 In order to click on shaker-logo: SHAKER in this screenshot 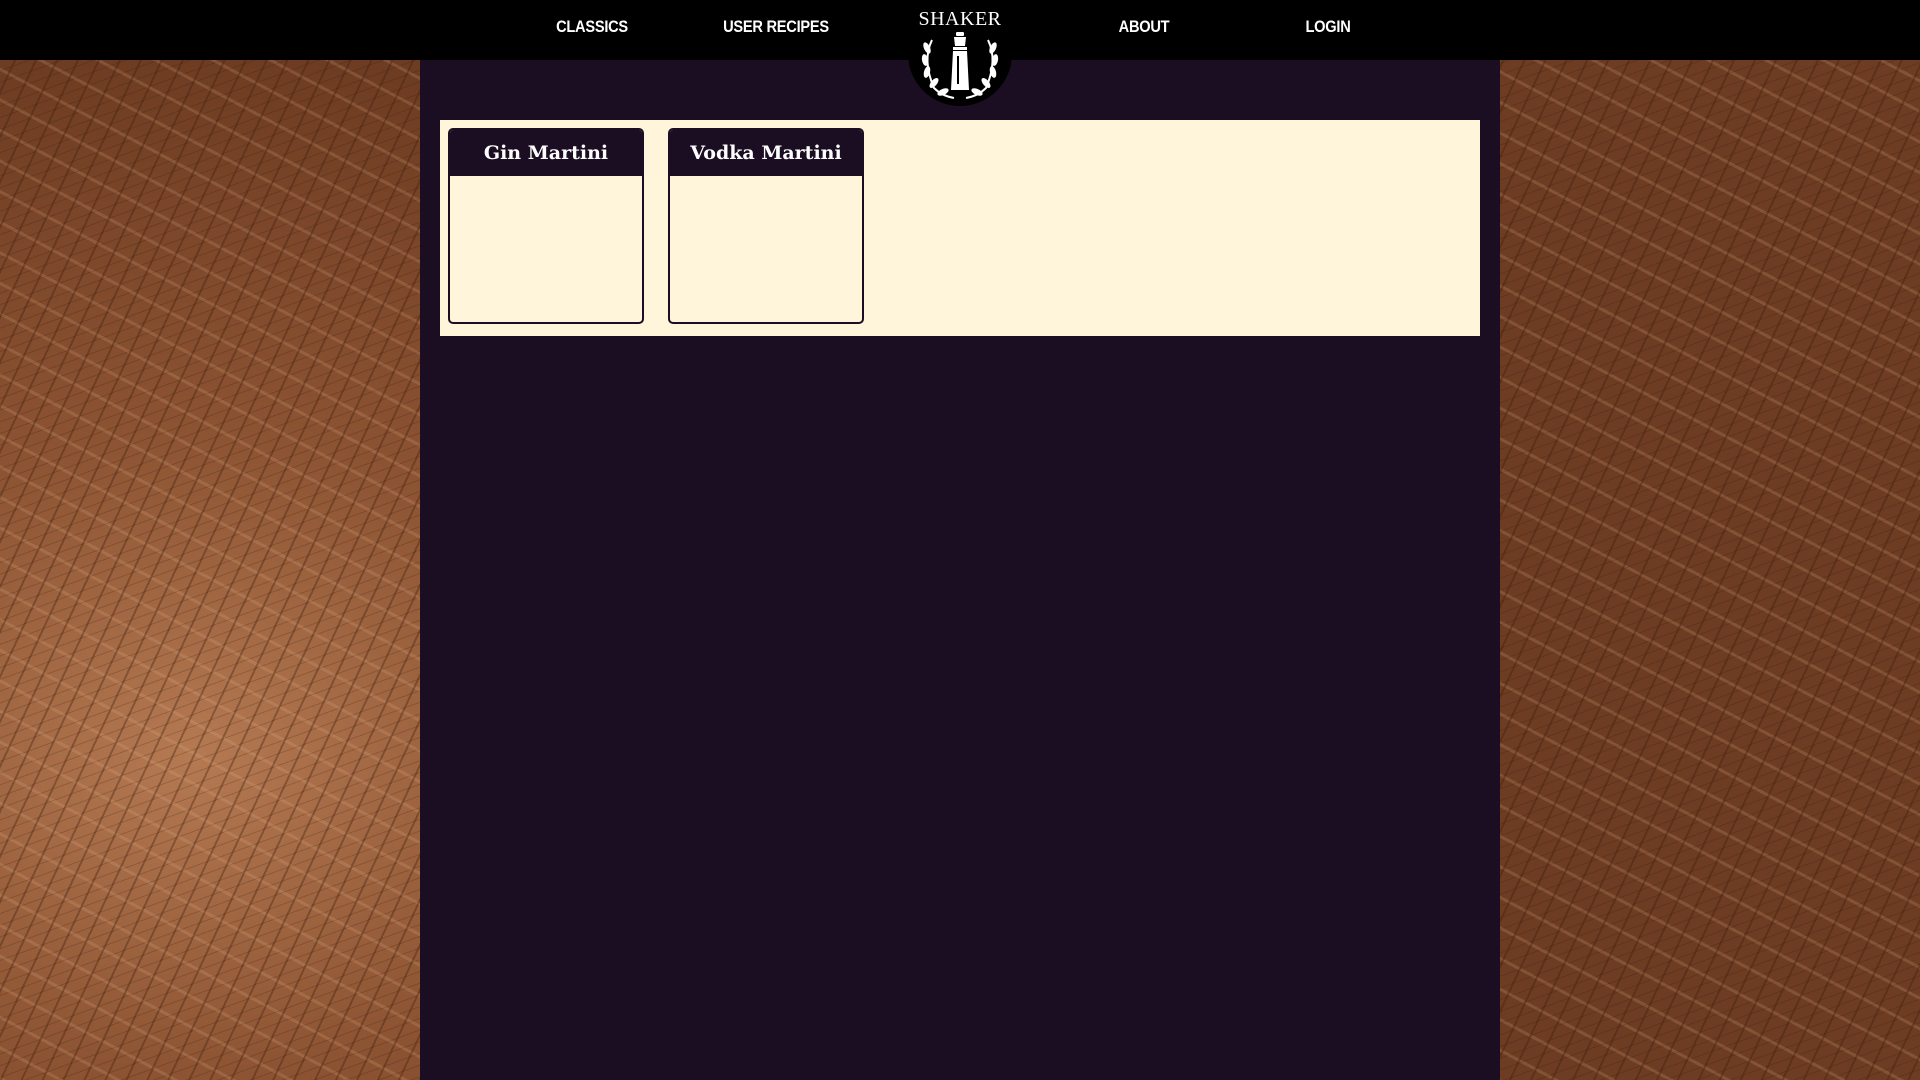, I will do `click(960, 53)`.